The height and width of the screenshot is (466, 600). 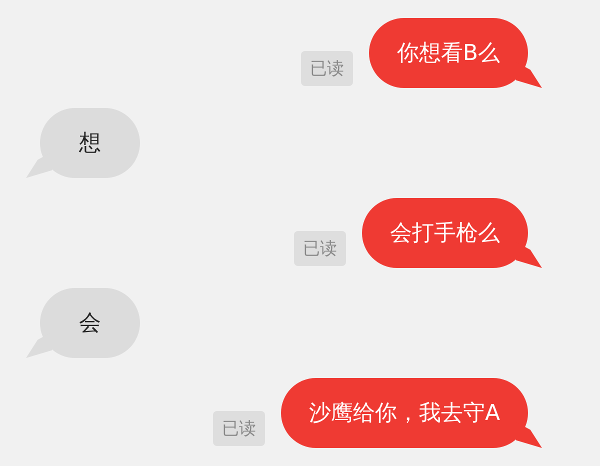 I want to click on sent-message-bubble: 会打手枪么, so click(x=452, y=233).